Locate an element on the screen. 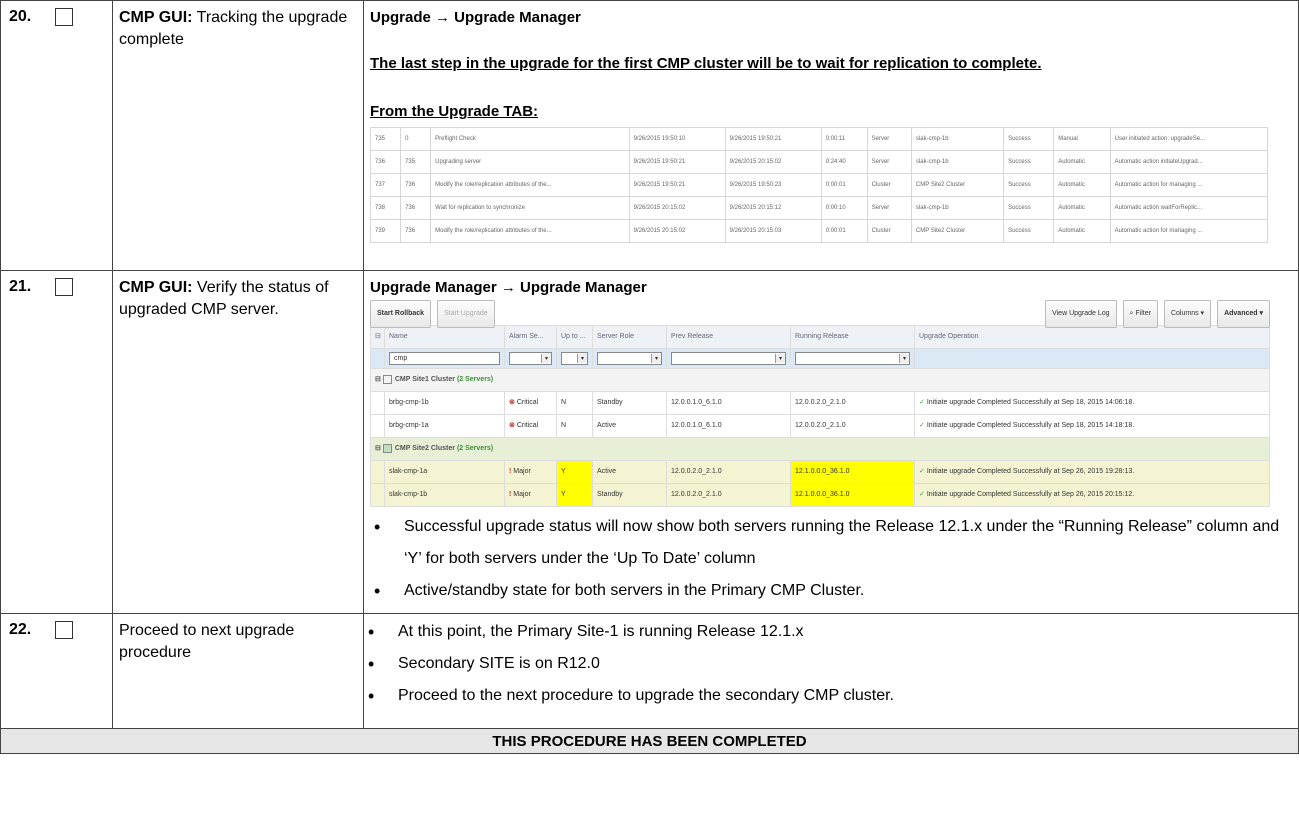  step-description: CMP GUI: Tracking the upgrade complete is located at coordinates (233, 28).